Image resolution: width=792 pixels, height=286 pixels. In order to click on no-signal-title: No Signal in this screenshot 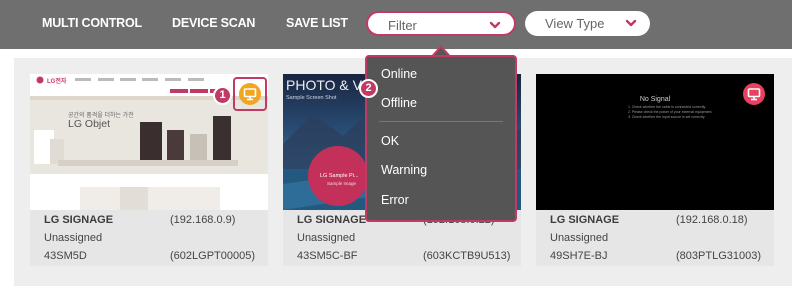, I will do `click(655, 99)`.